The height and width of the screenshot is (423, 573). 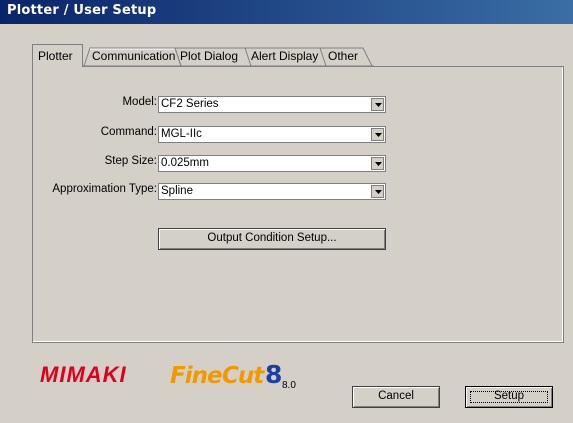 What do you see at coordinates (104, 189) in the screenshot?
I see `approximation-type-label: Approximation Type:` at bounding box center [104, 189].